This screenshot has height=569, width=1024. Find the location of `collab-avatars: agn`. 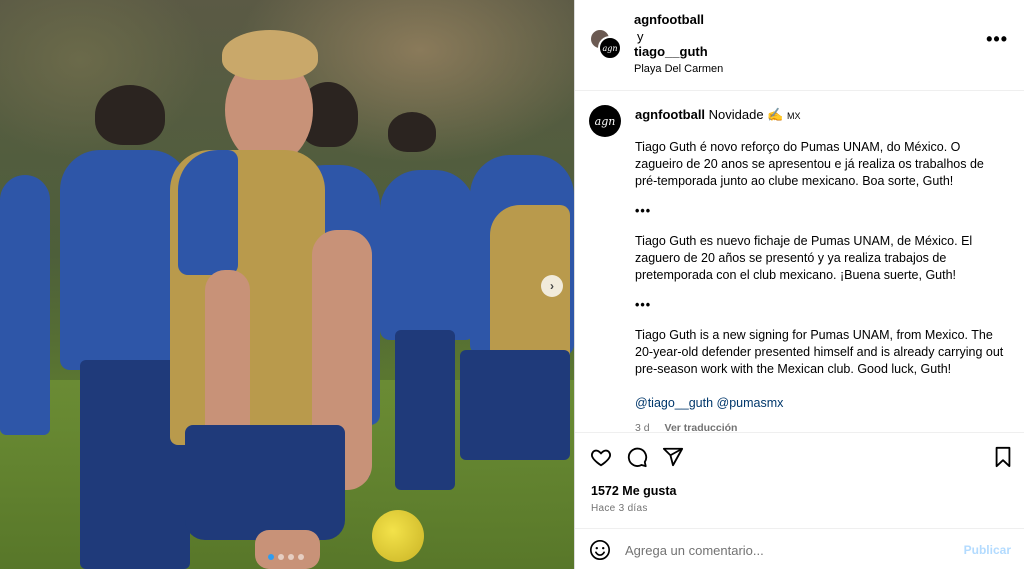

collab-avatars: agn is located at coordinates (607, 46).